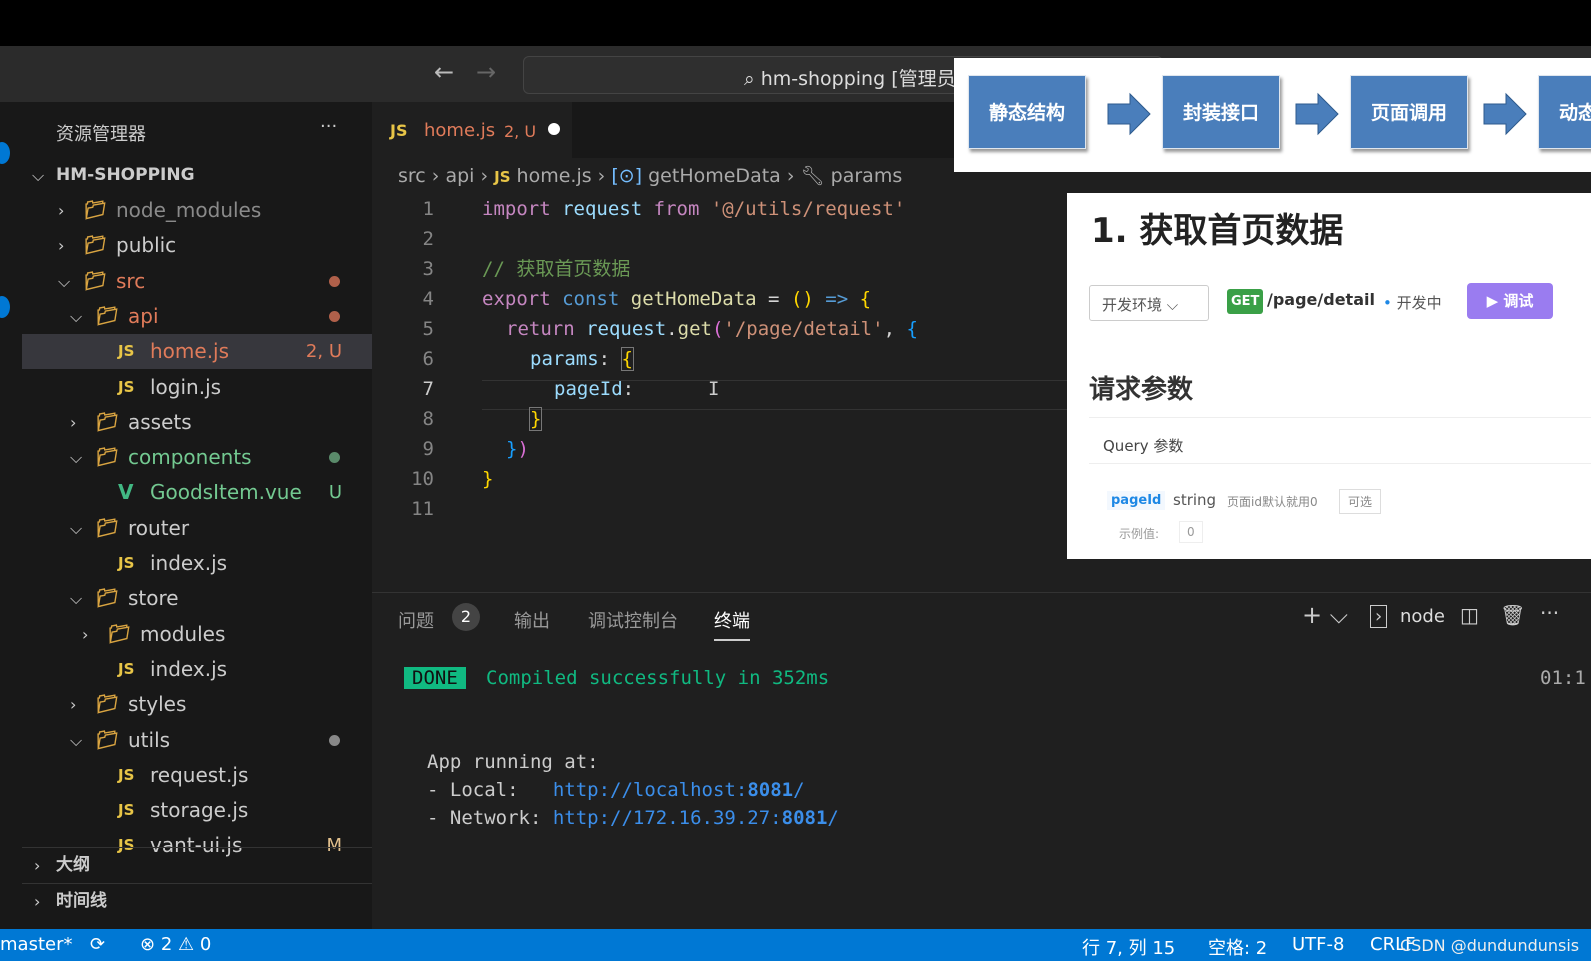 The image size is (1591, 961). I want to click on tab-terminal: 终端, so click(732, 624).